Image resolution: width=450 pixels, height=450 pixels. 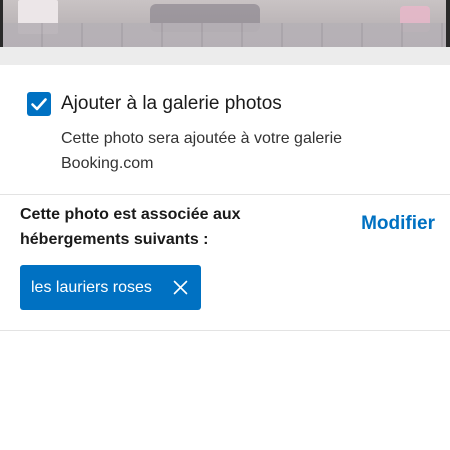 What do you see at coordinates (171, 104) in the screenshot?
I see `add-to-gallery-label: Ajouter à la galerie photos` at bounding box center [171, 104].